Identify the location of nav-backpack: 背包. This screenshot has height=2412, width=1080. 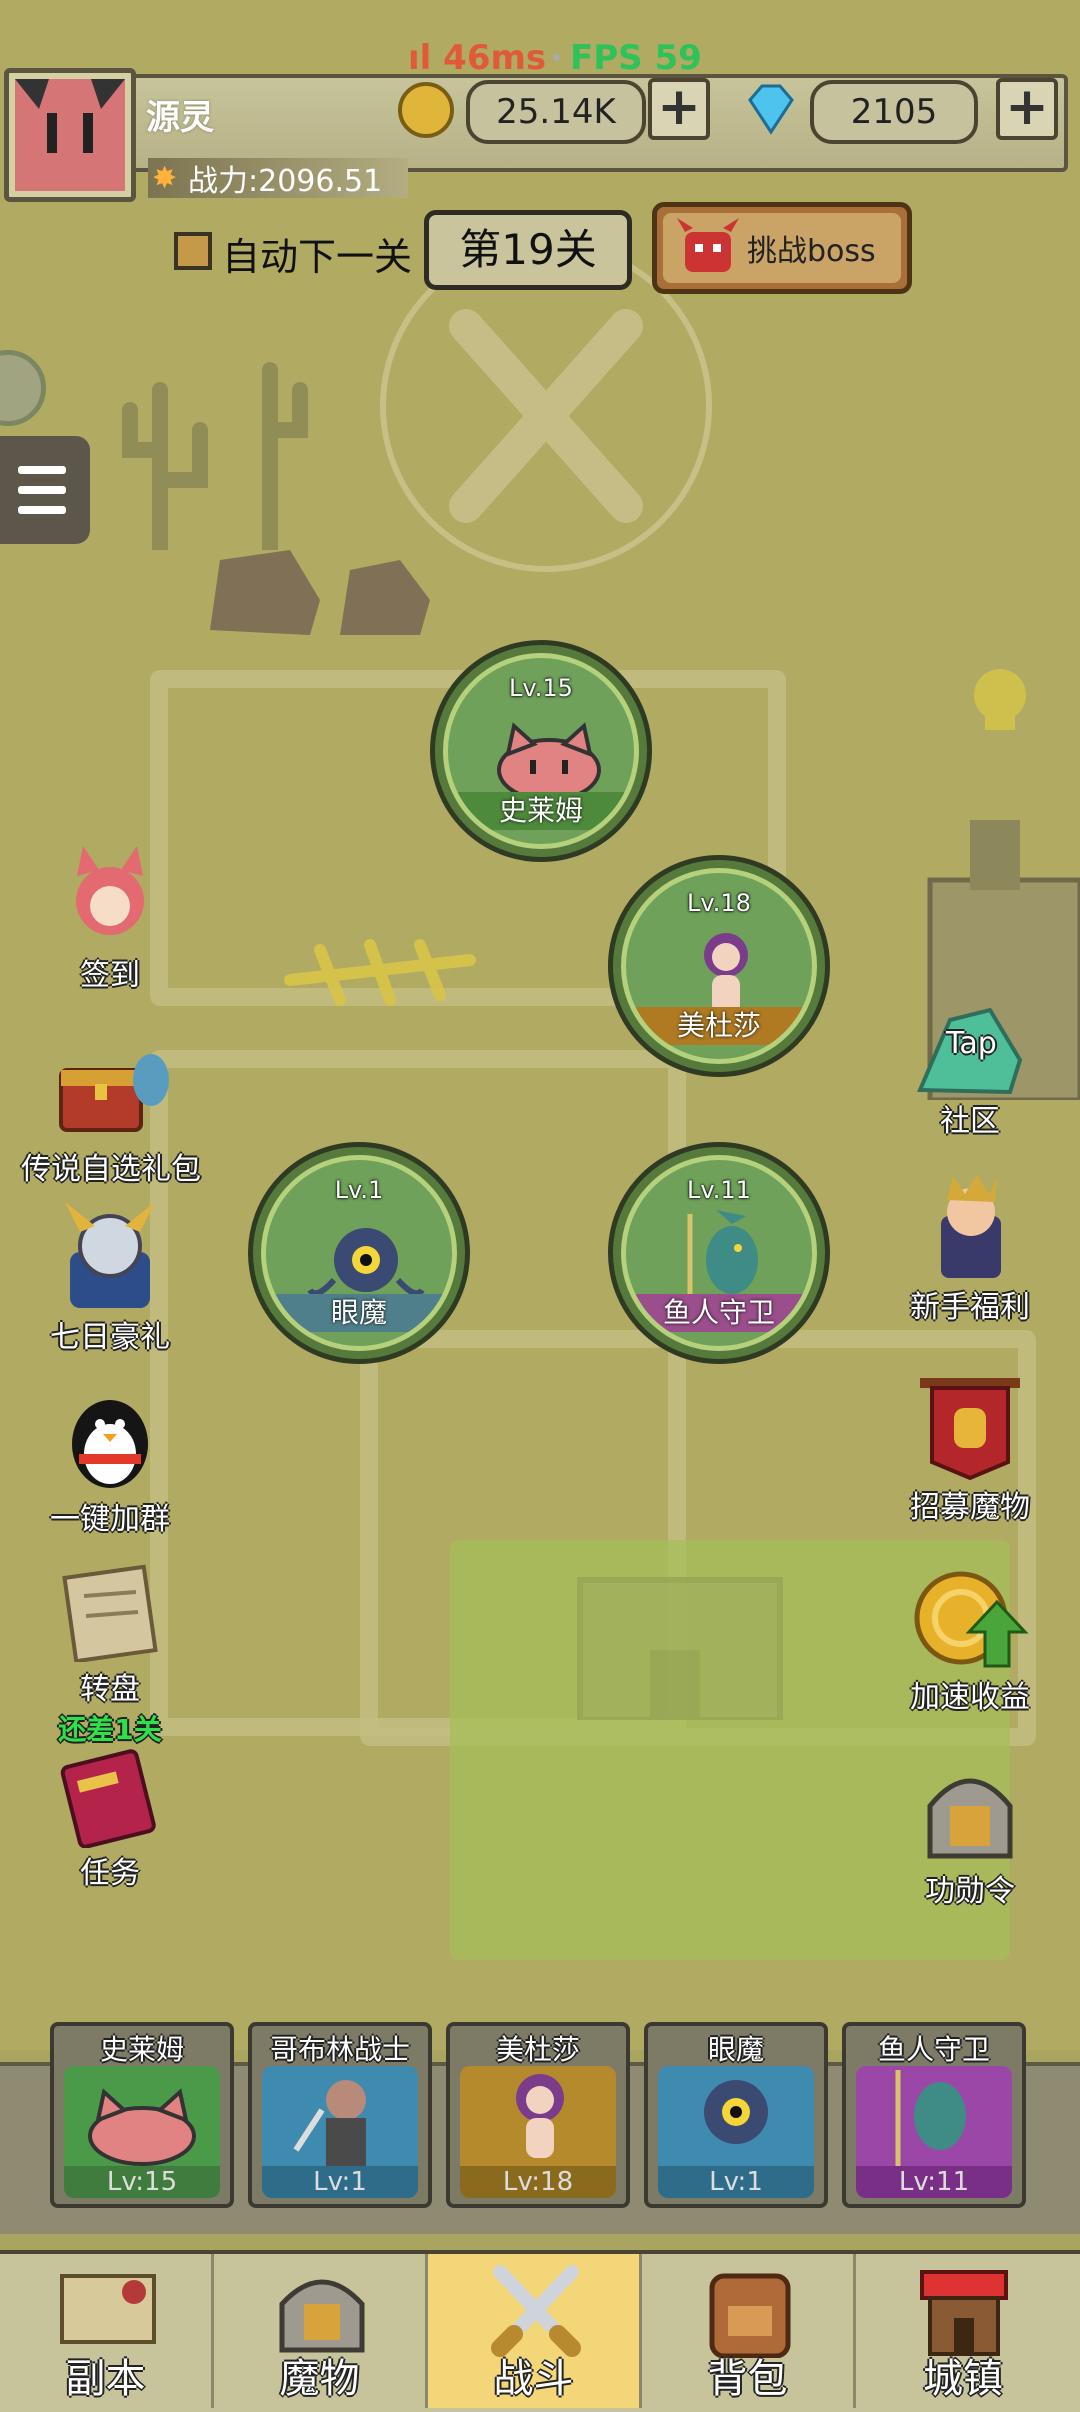
(749, 2331).